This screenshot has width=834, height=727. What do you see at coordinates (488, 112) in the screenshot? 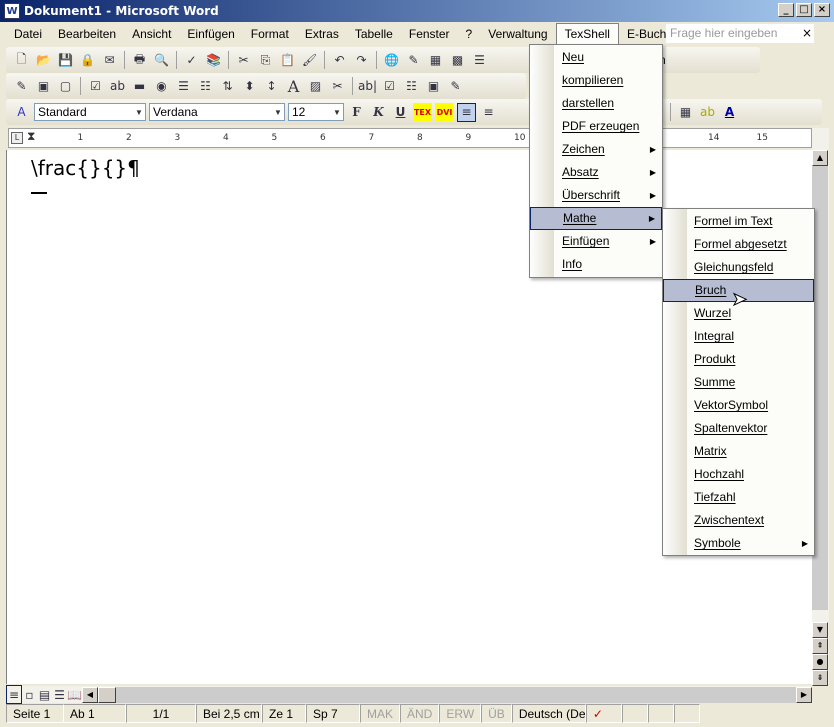
I see `align-center-icon: ≡` at bounding box center [488, 112].